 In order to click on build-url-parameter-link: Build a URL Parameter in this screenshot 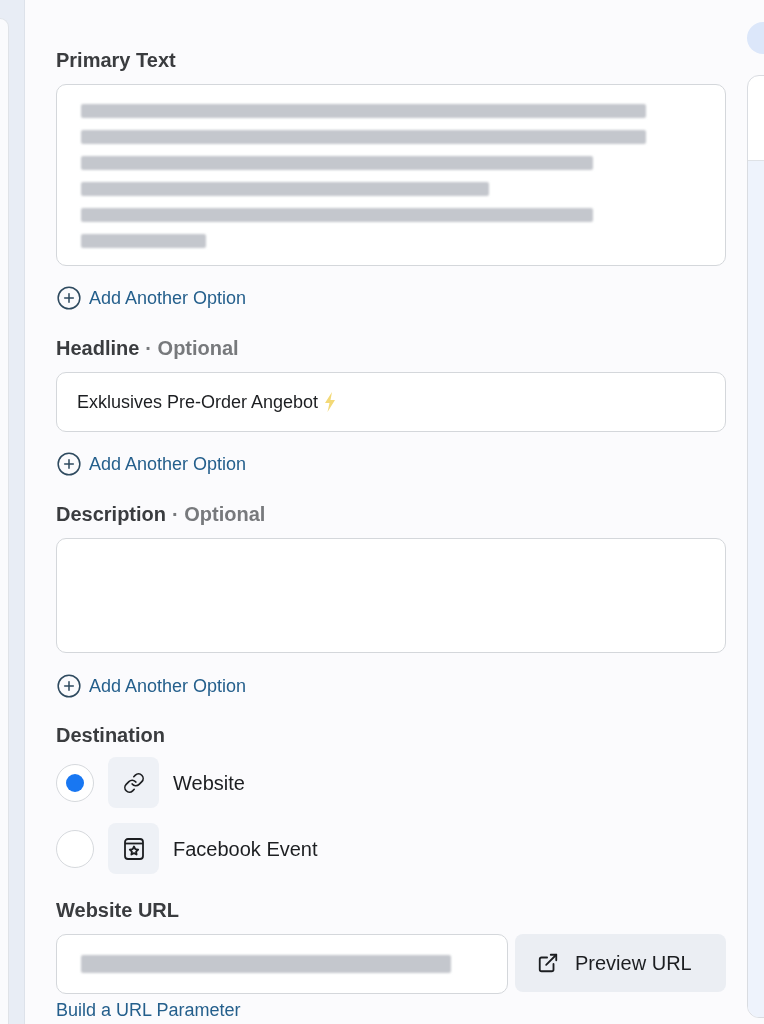, I will do `click(148, 1010)`.